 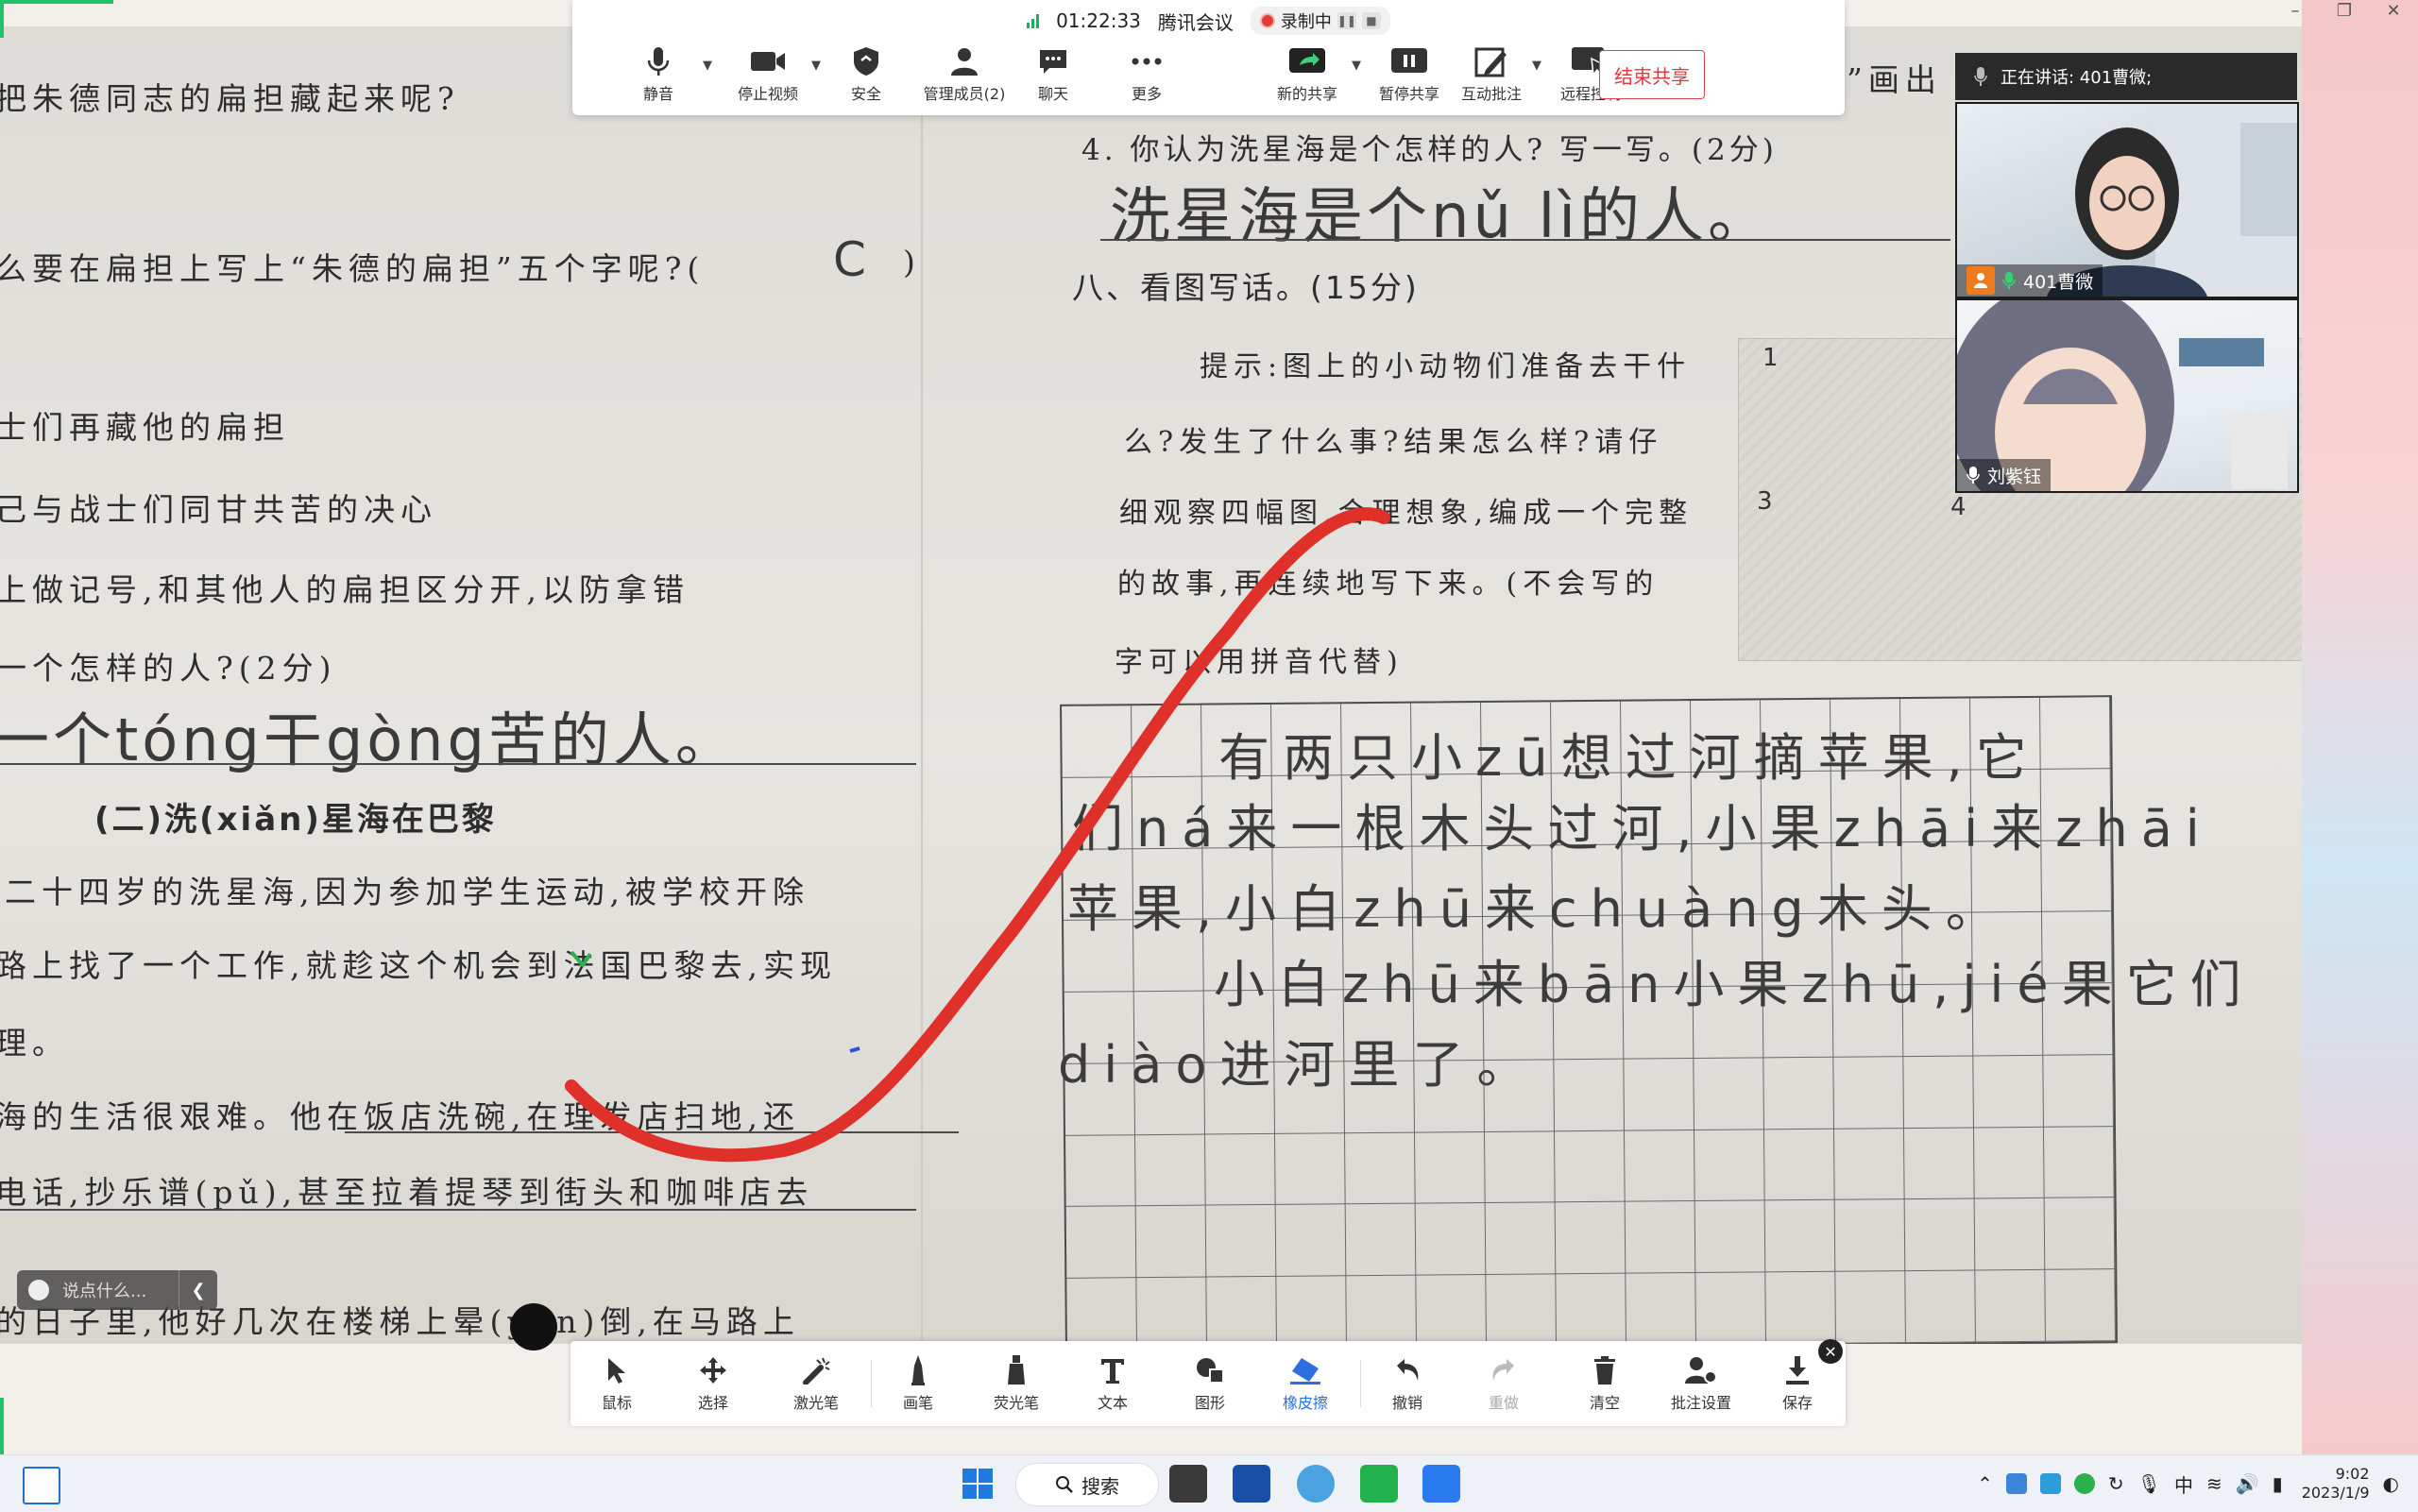 I want to click on more-button: 更多, so click(x=1146, y=78).